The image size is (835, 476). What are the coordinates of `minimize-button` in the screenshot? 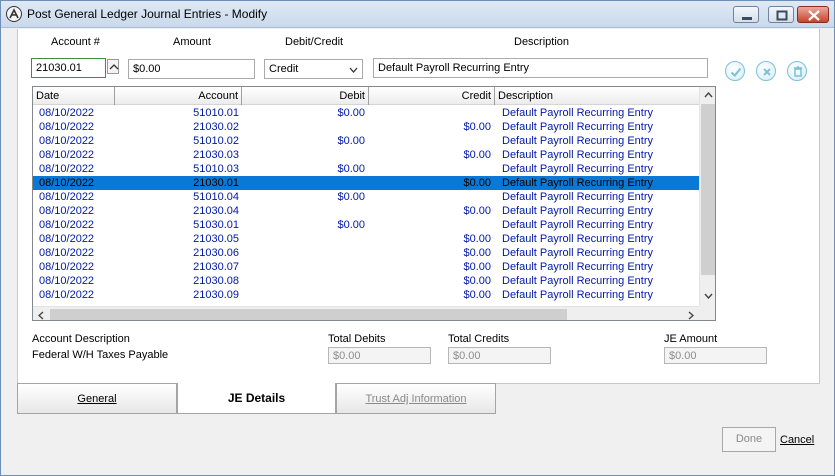 It's located at (746, 14).